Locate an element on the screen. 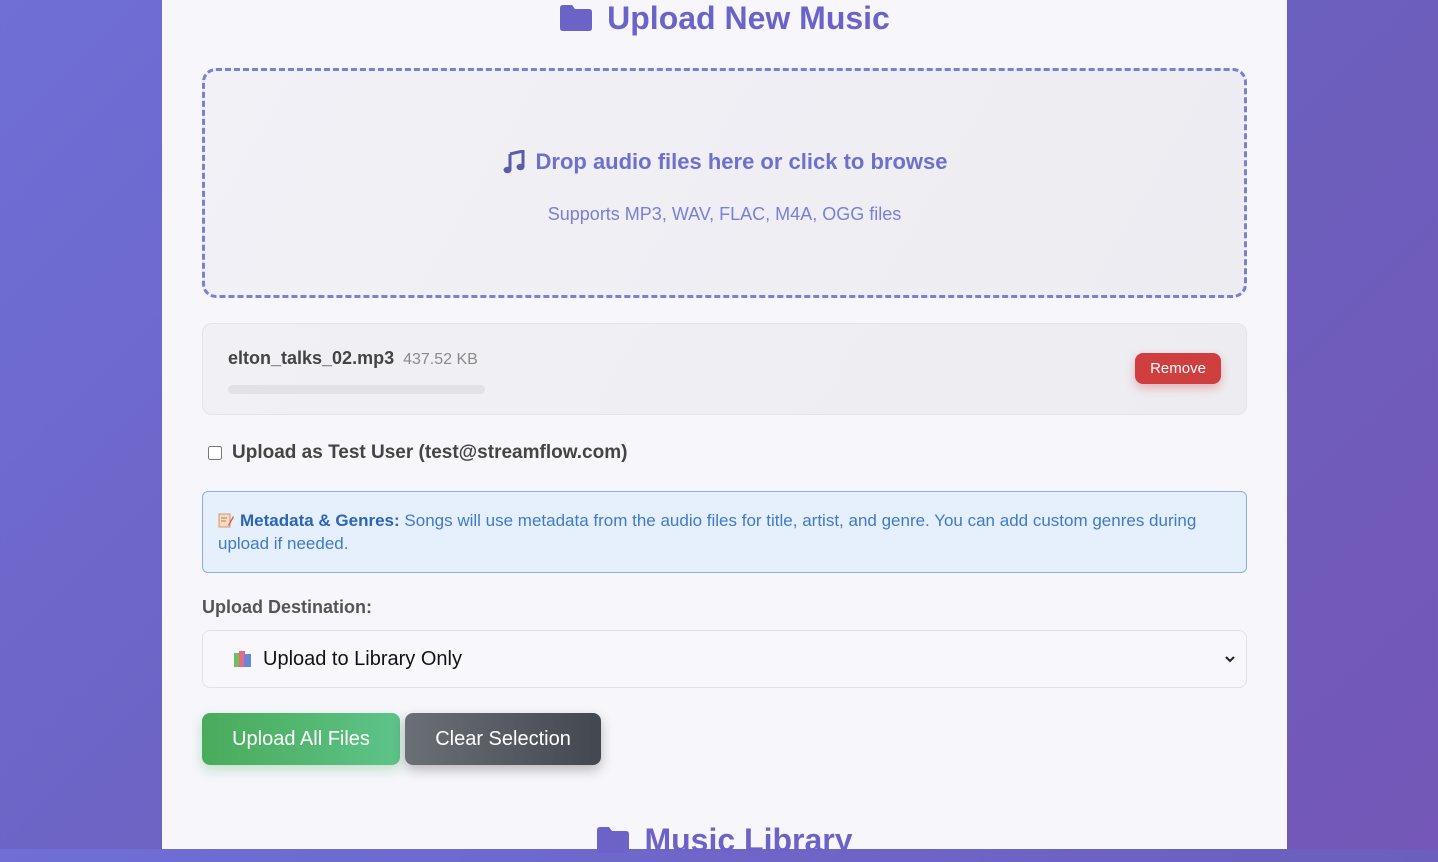 The image size is (1438, 862). upload-section-header: Upload New Music is located at coordinates (724, 20).